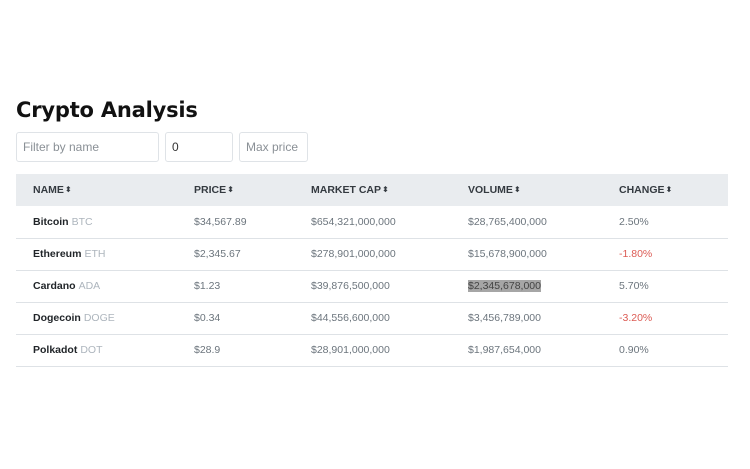 Image resolution: width=750 pixels, height=469 pixels. What do you see at coordinates (634, 350) in the screenshot?
I see `change-cell: 0.90%` at bounding box center [634, 350].